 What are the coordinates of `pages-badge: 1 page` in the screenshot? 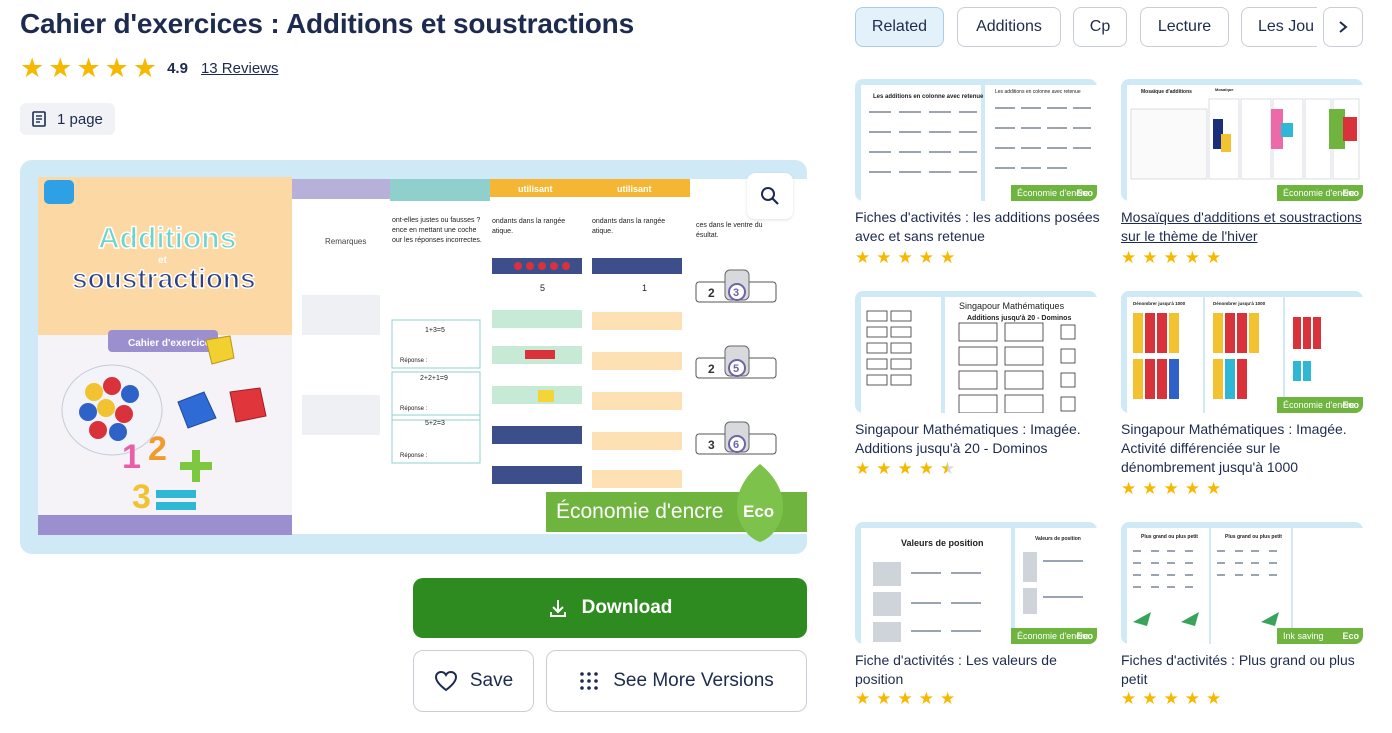 It's located at (67, 119).